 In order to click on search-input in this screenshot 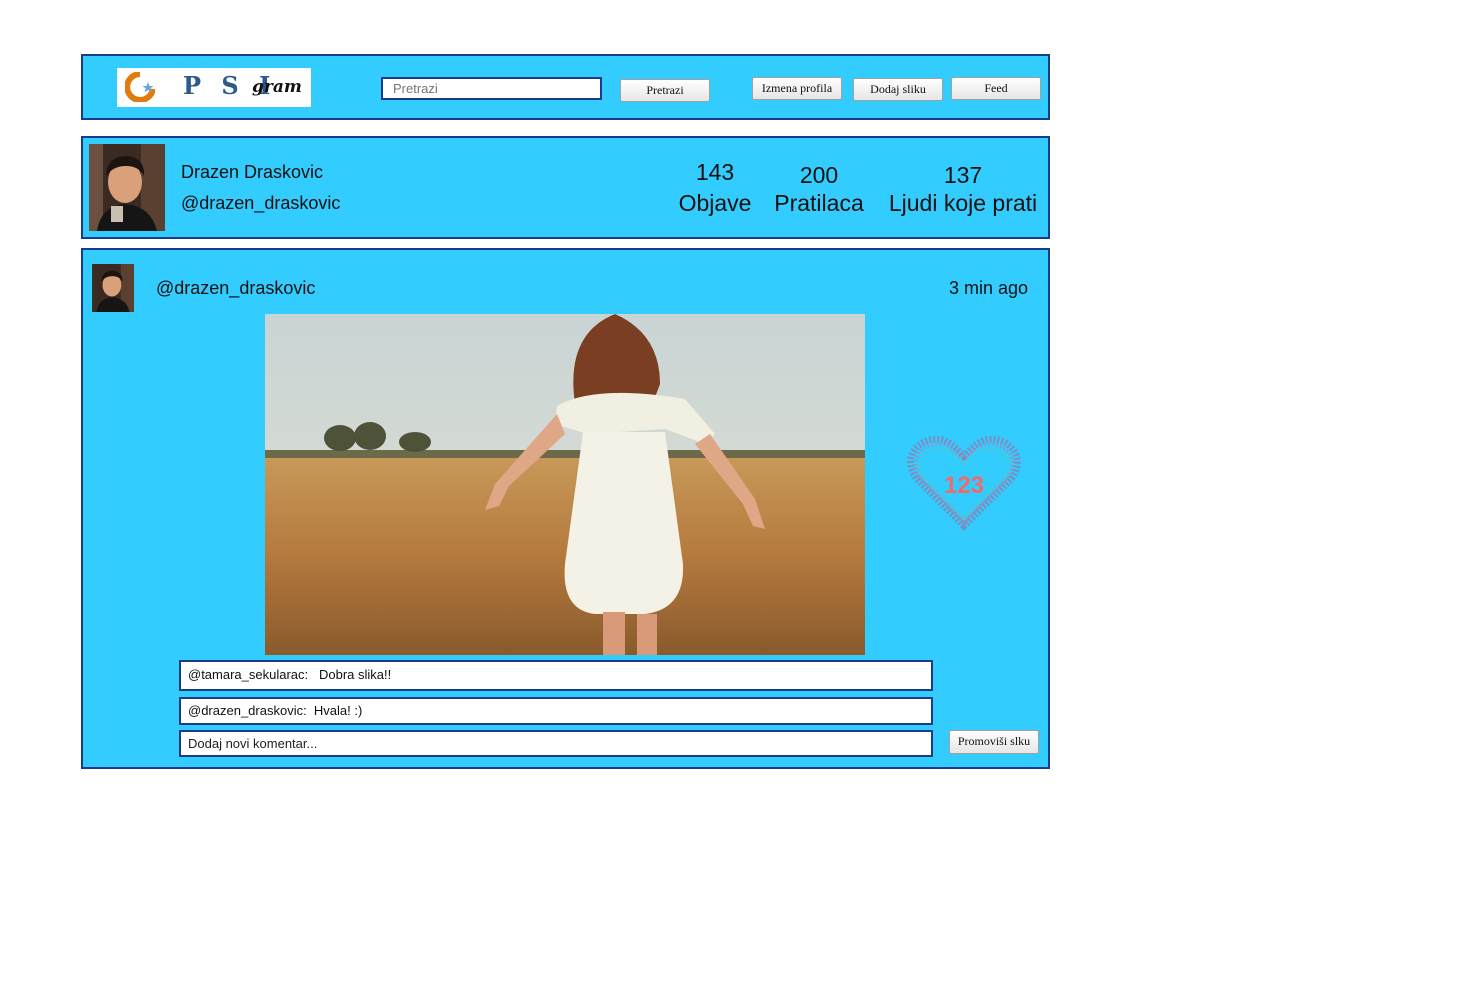, I will do `click(491, 88)`.